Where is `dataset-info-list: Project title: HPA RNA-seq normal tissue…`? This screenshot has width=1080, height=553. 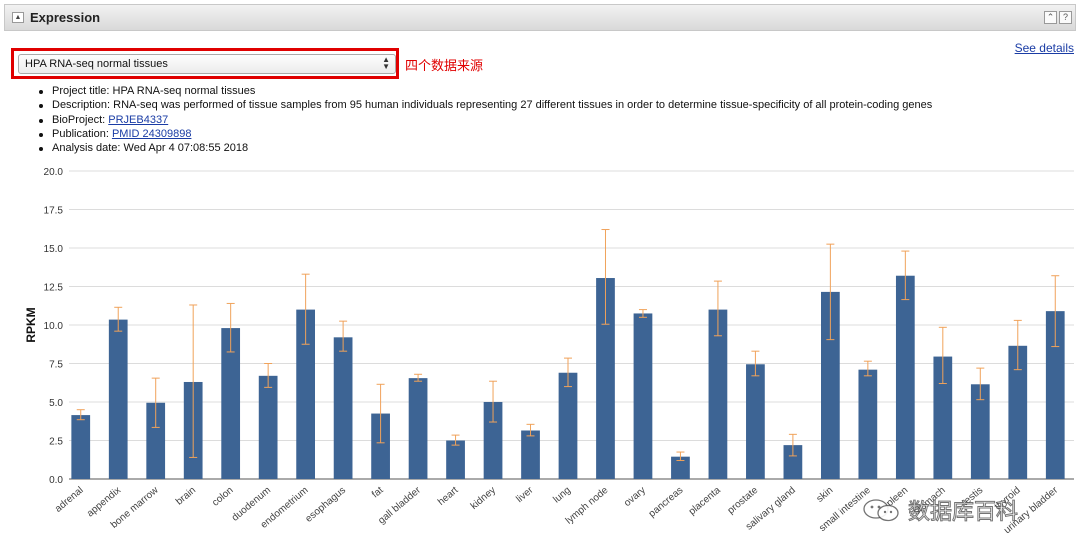 dataset-info-list: Project title: HPA RNA-seq normal tissue… is located at coordinates (485, 119).